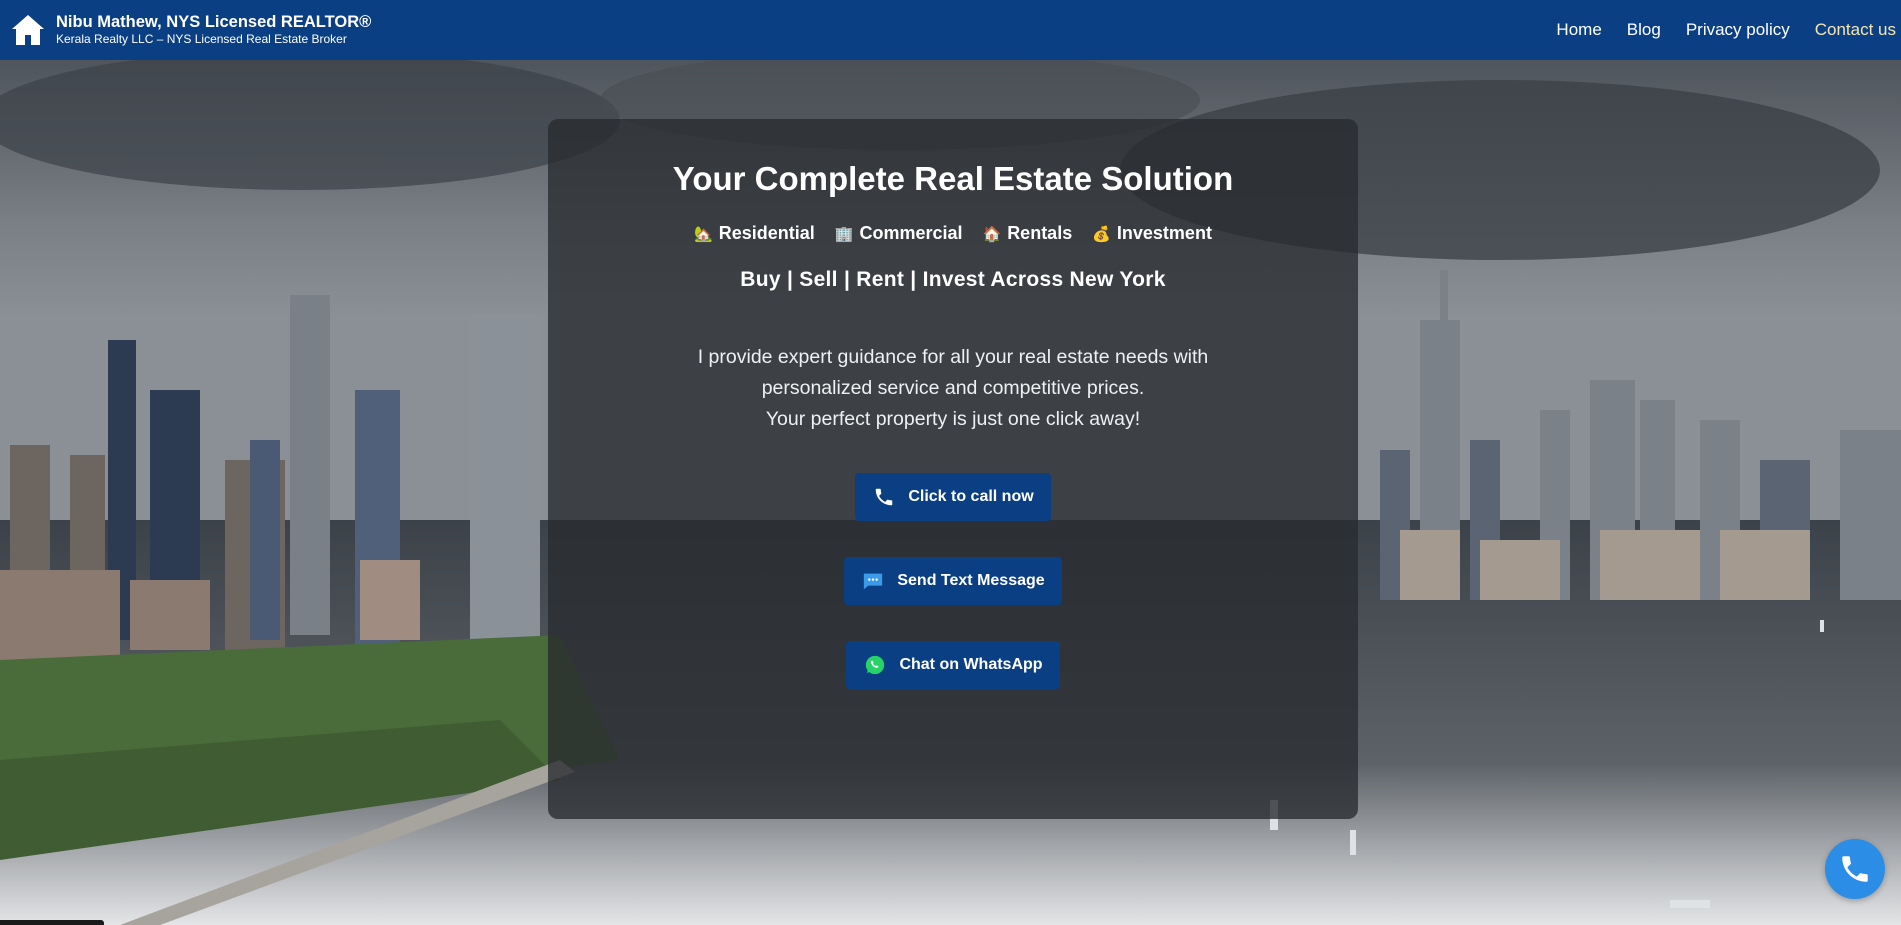  I want to click on corner-bar, so click(52, 922).